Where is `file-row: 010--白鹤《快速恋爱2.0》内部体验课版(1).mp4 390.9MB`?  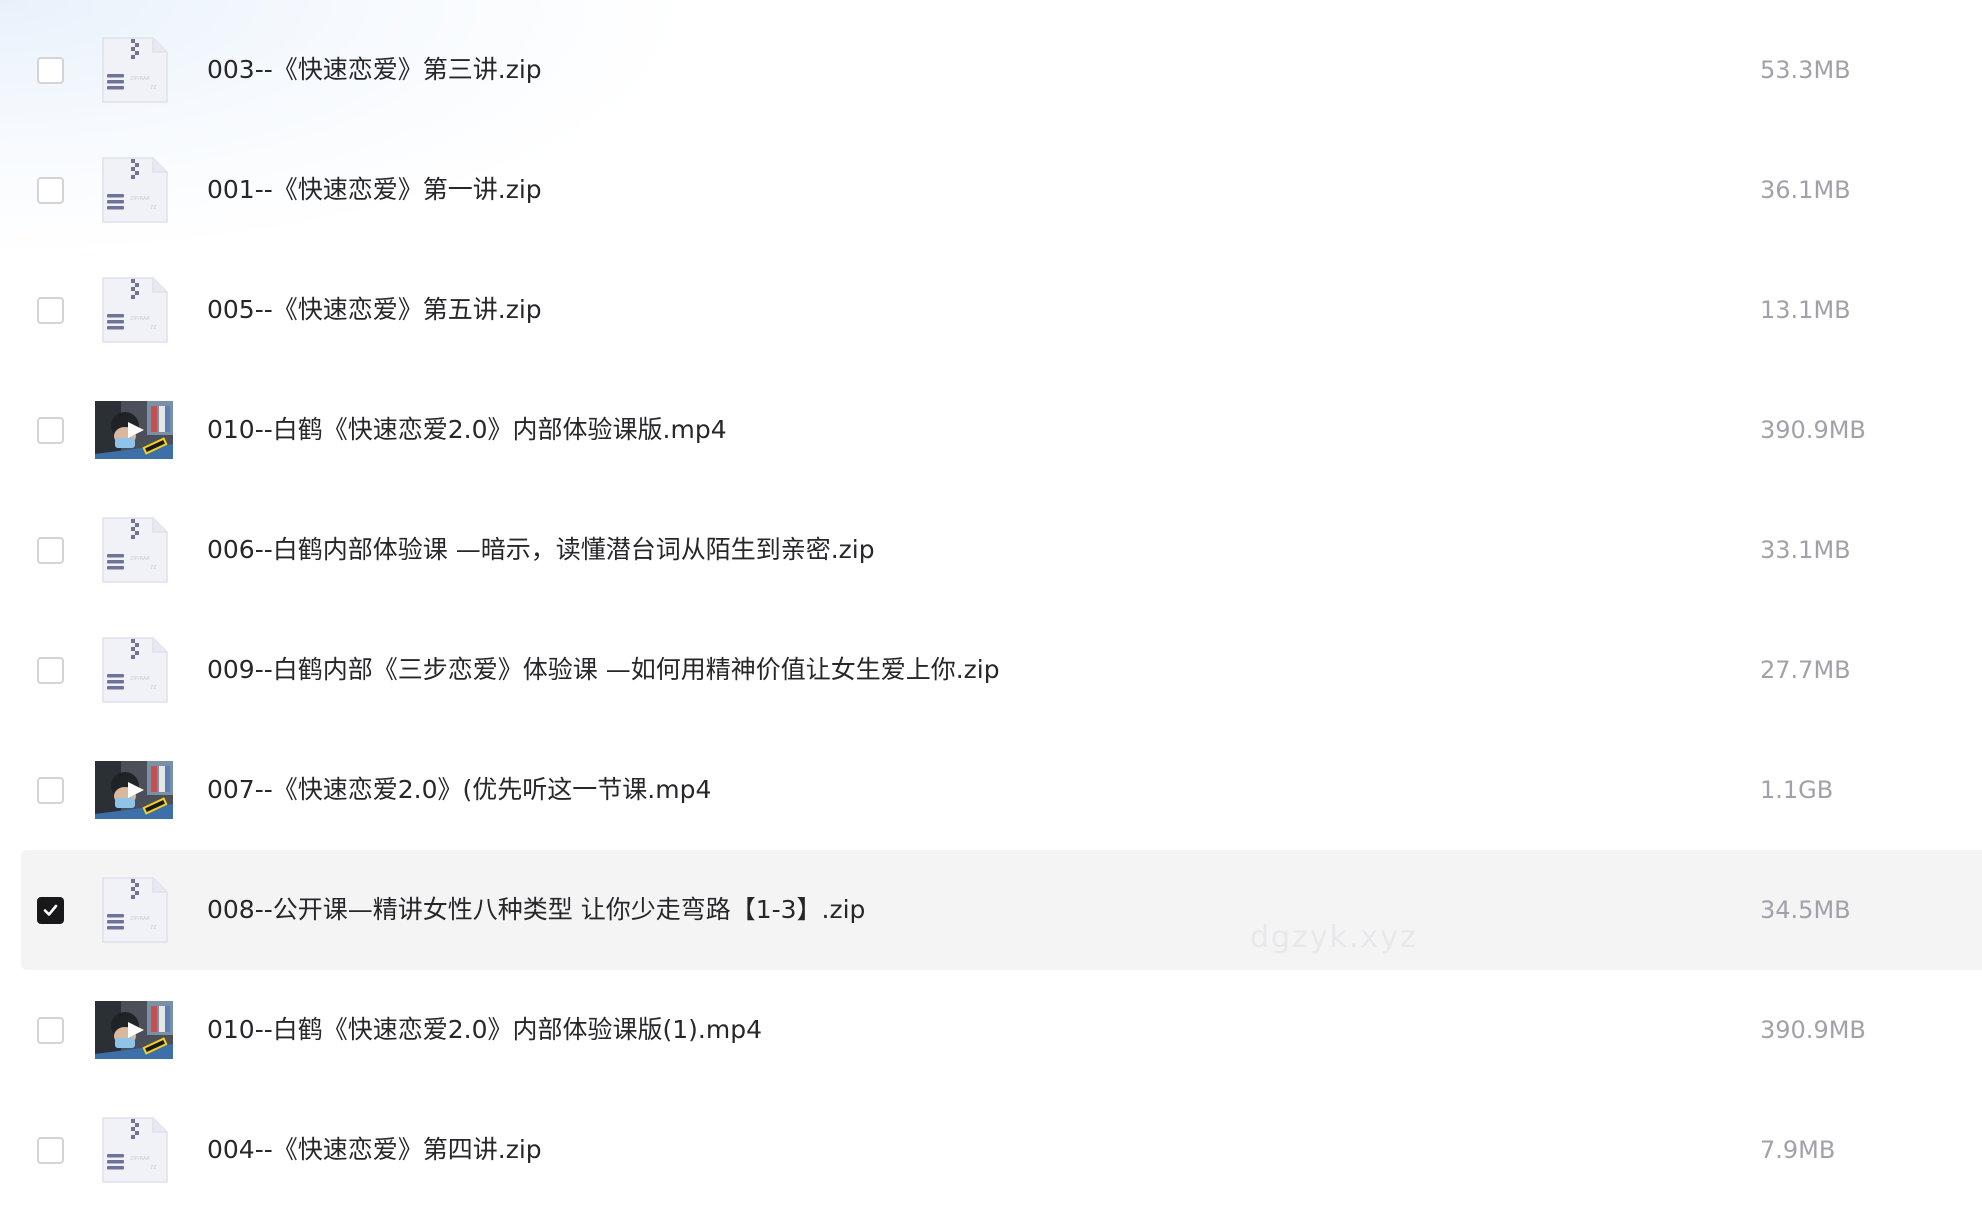
file-row: 010--白鹤《快速恋爱2.0》内部体验课版(1).mp4 390.9MB is located at coordinates (1001, 1030).